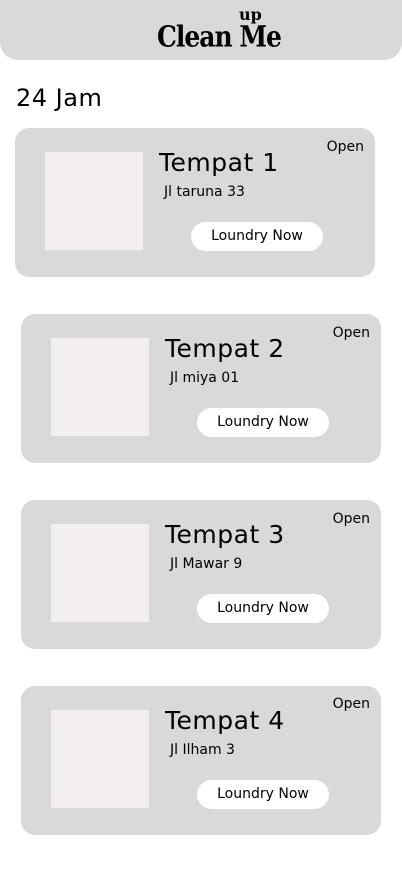 This screenshot has height=874, width=402. I want to click on place-address: Jl Ilham 3, so click(202, 750).